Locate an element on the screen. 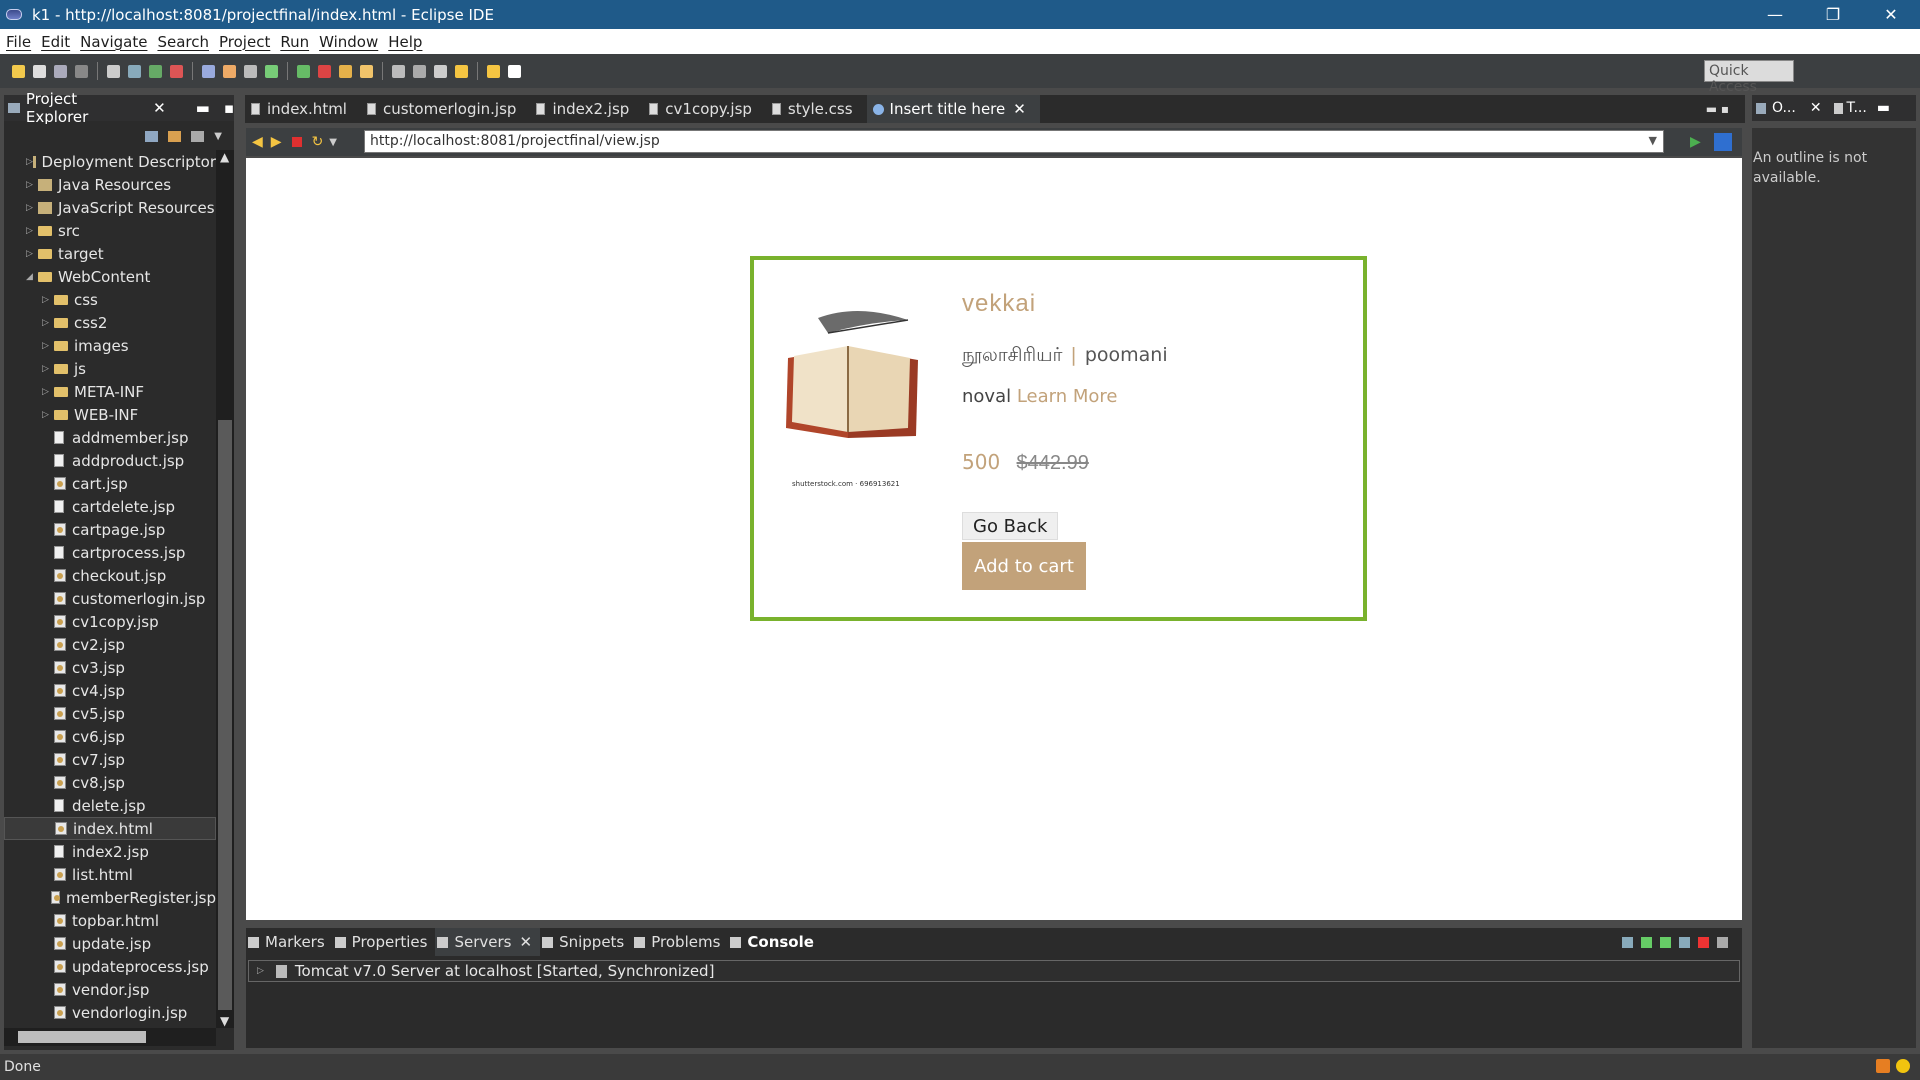  tree-item: memberRegister.jsp is located at coordinates (110, 897).